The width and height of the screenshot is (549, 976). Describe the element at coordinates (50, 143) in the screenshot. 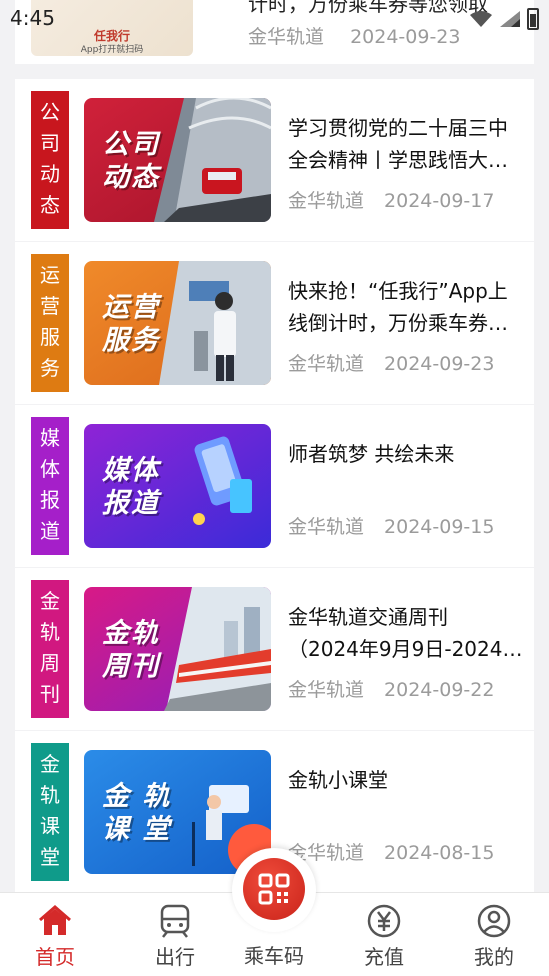

I see `tag-char: 司` at that location.